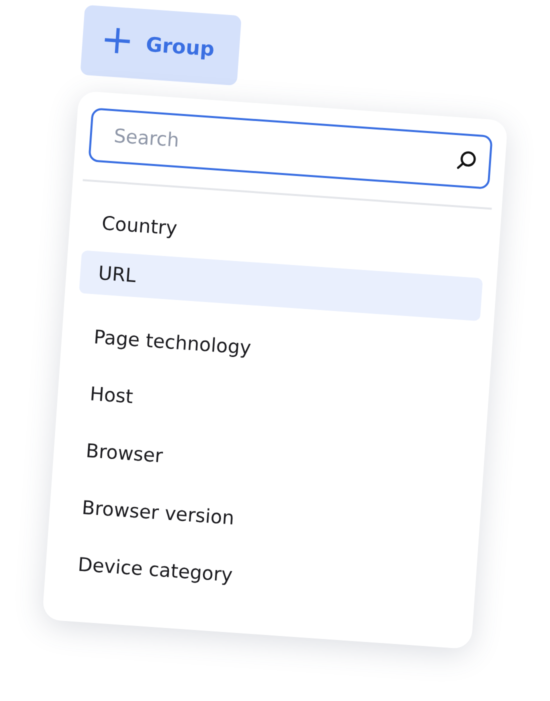 This screenshot has width=550, height=701. I want to click on option-item: Country, so click(139, 225).